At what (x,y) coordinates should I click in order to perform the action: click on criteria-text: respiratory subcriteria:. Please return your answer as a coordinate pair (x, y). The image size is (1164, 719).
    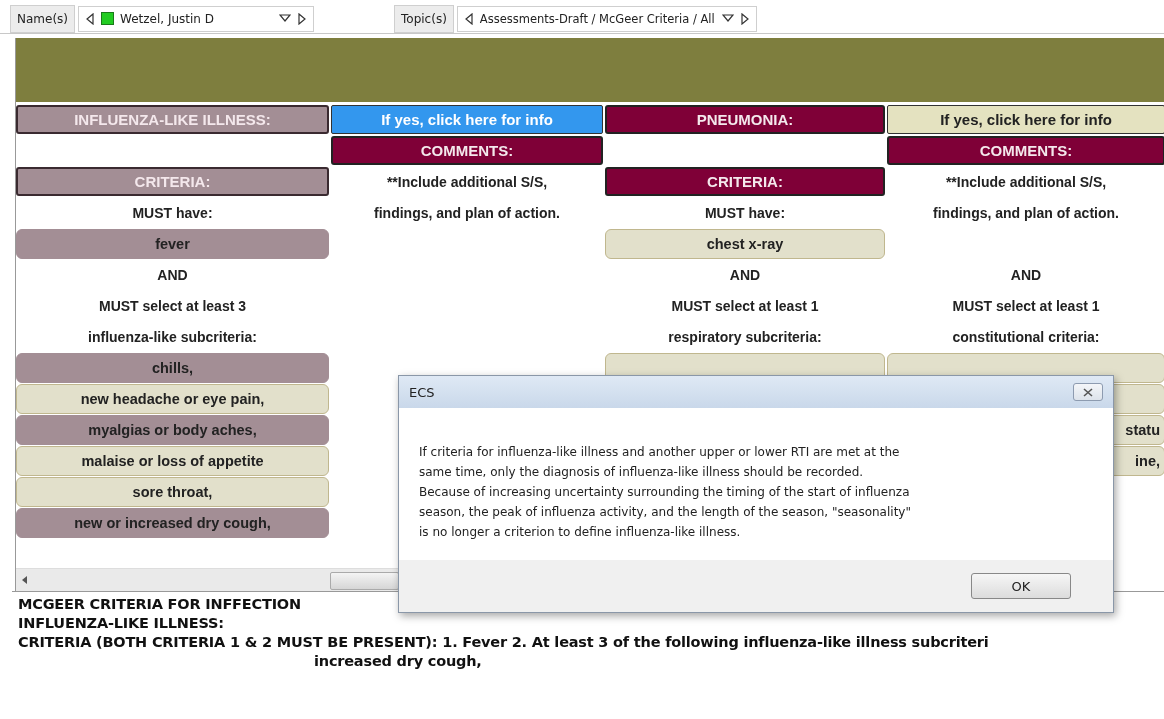
    Looking at the image, I should click on (745, 337).